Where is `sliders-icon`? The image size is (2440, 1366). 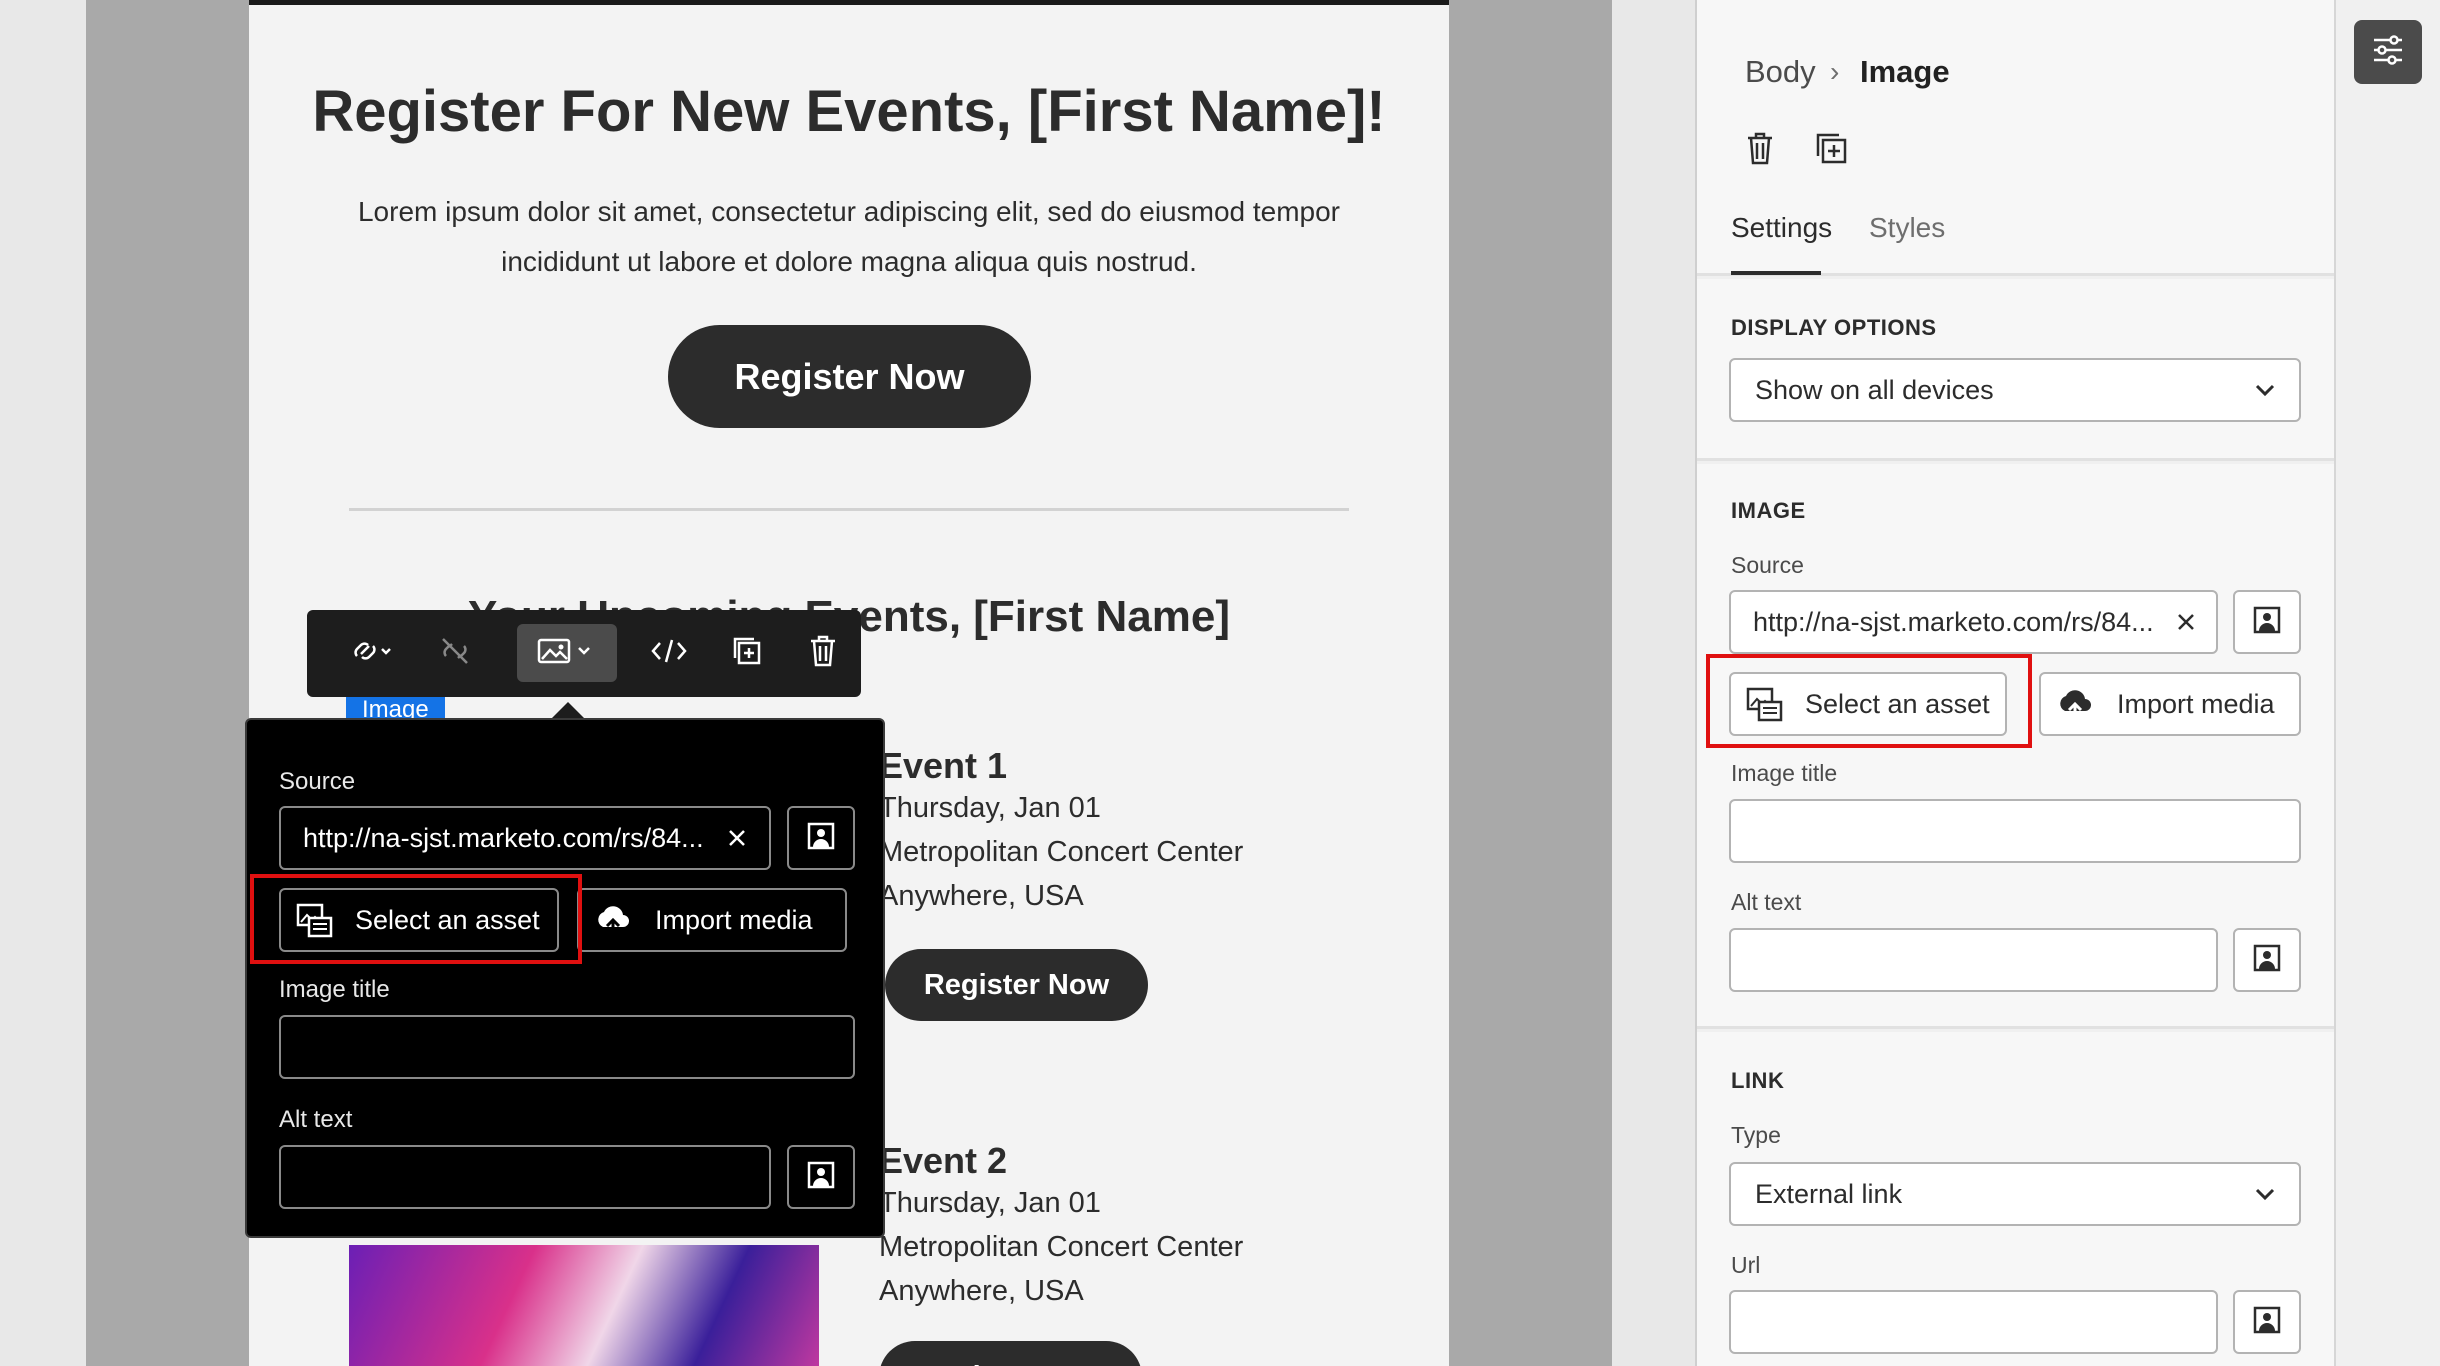
sliders-icon is located at coordinates (2388, 52).